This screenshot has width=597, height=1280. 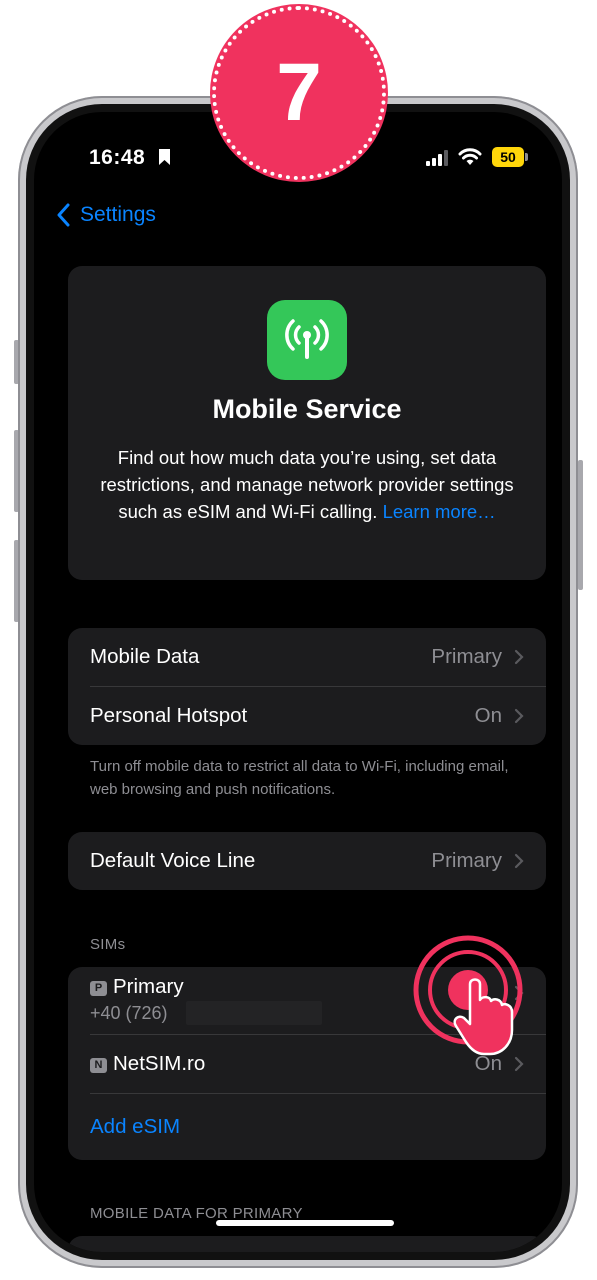 I want to click on add-esim-row: Add eSIM, so click(x=307, y=1127).